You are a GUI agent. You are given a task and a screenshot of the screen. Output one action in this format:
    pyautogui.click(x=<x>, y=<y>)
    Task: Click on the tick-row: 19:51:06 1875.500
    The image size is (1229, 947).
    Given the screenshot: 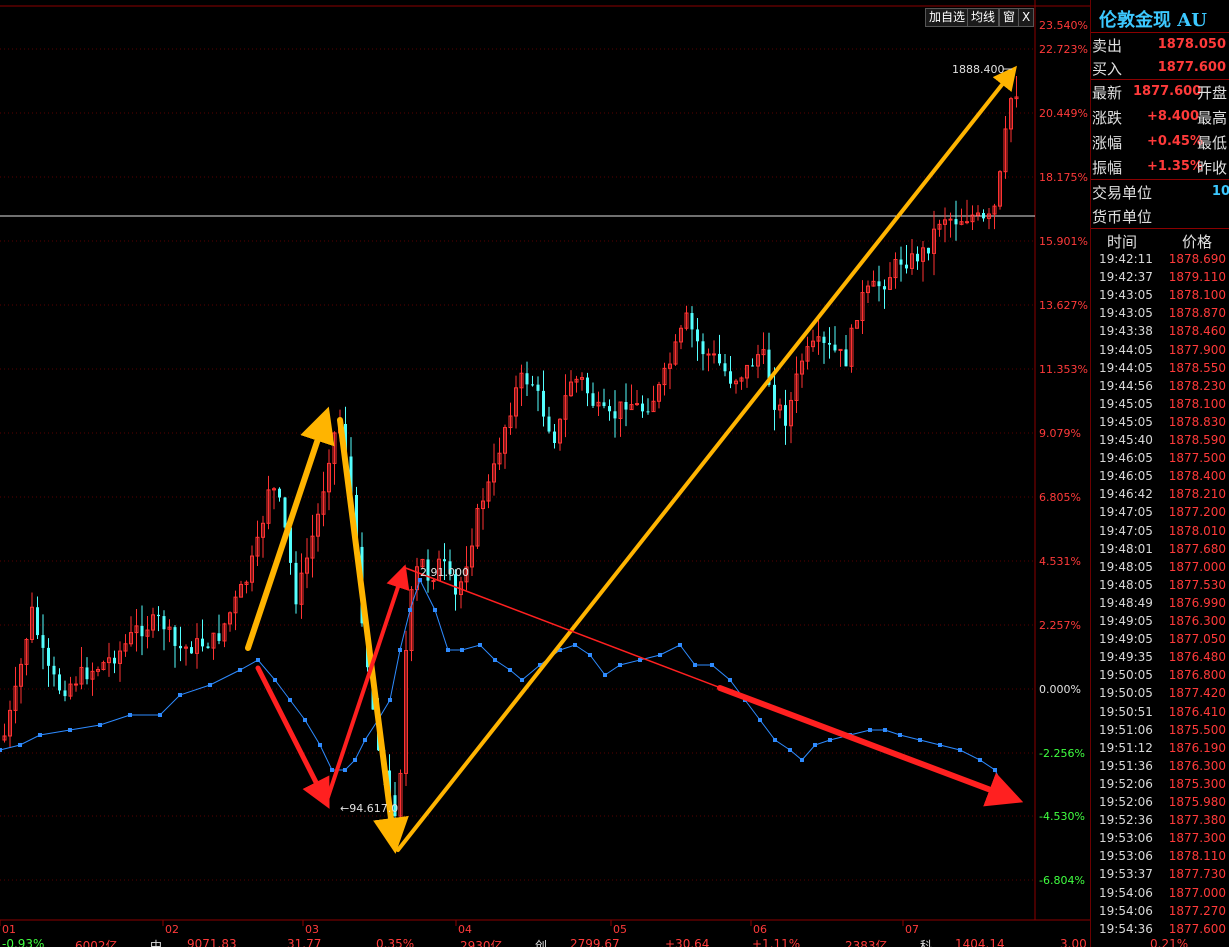 What is the action you would take?
    pyautogui.click(x=1160, y=730)
    